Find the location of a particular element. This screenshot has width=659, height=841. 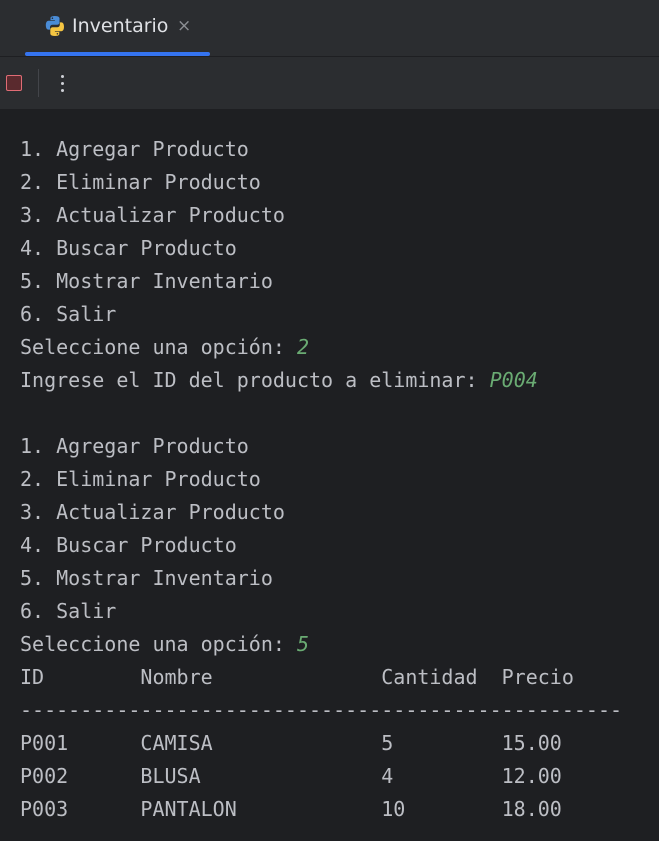

tab-bar: Inventario × is located at coordinates (329, 28).